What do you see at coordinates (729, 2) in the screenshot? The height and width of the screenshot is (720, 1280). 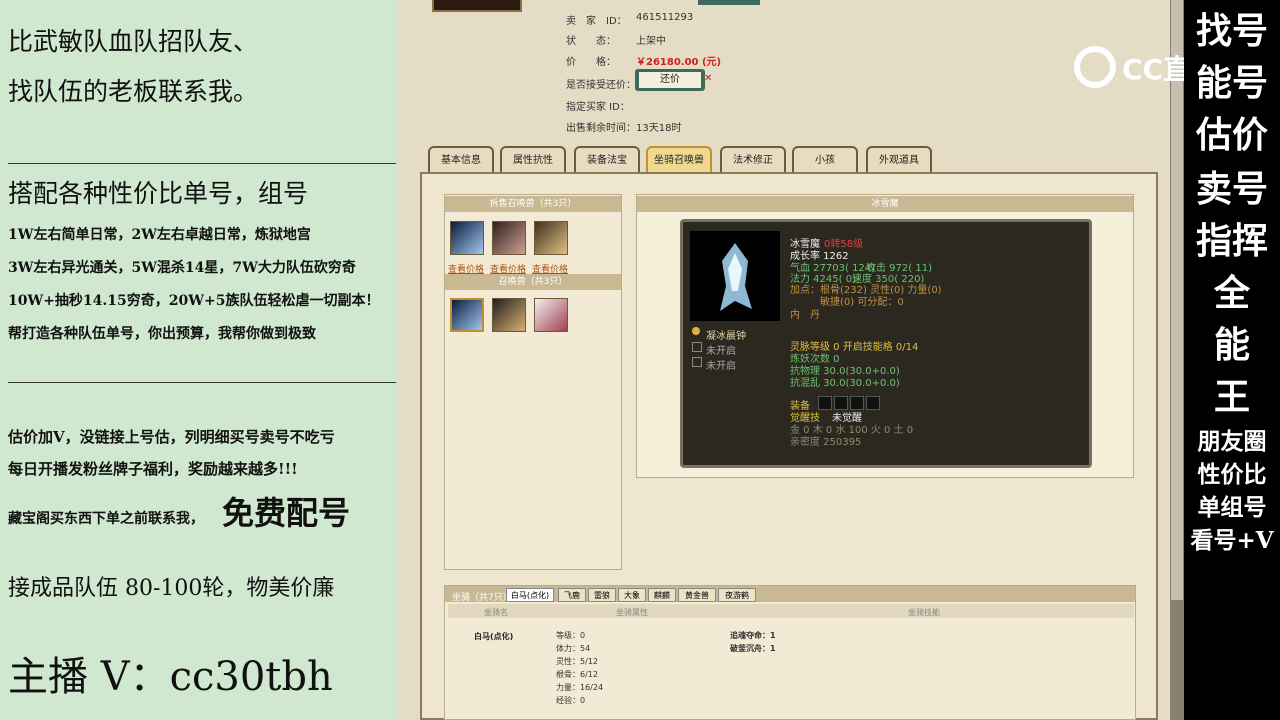 I see `top-button` at bounding box center [729, 2].